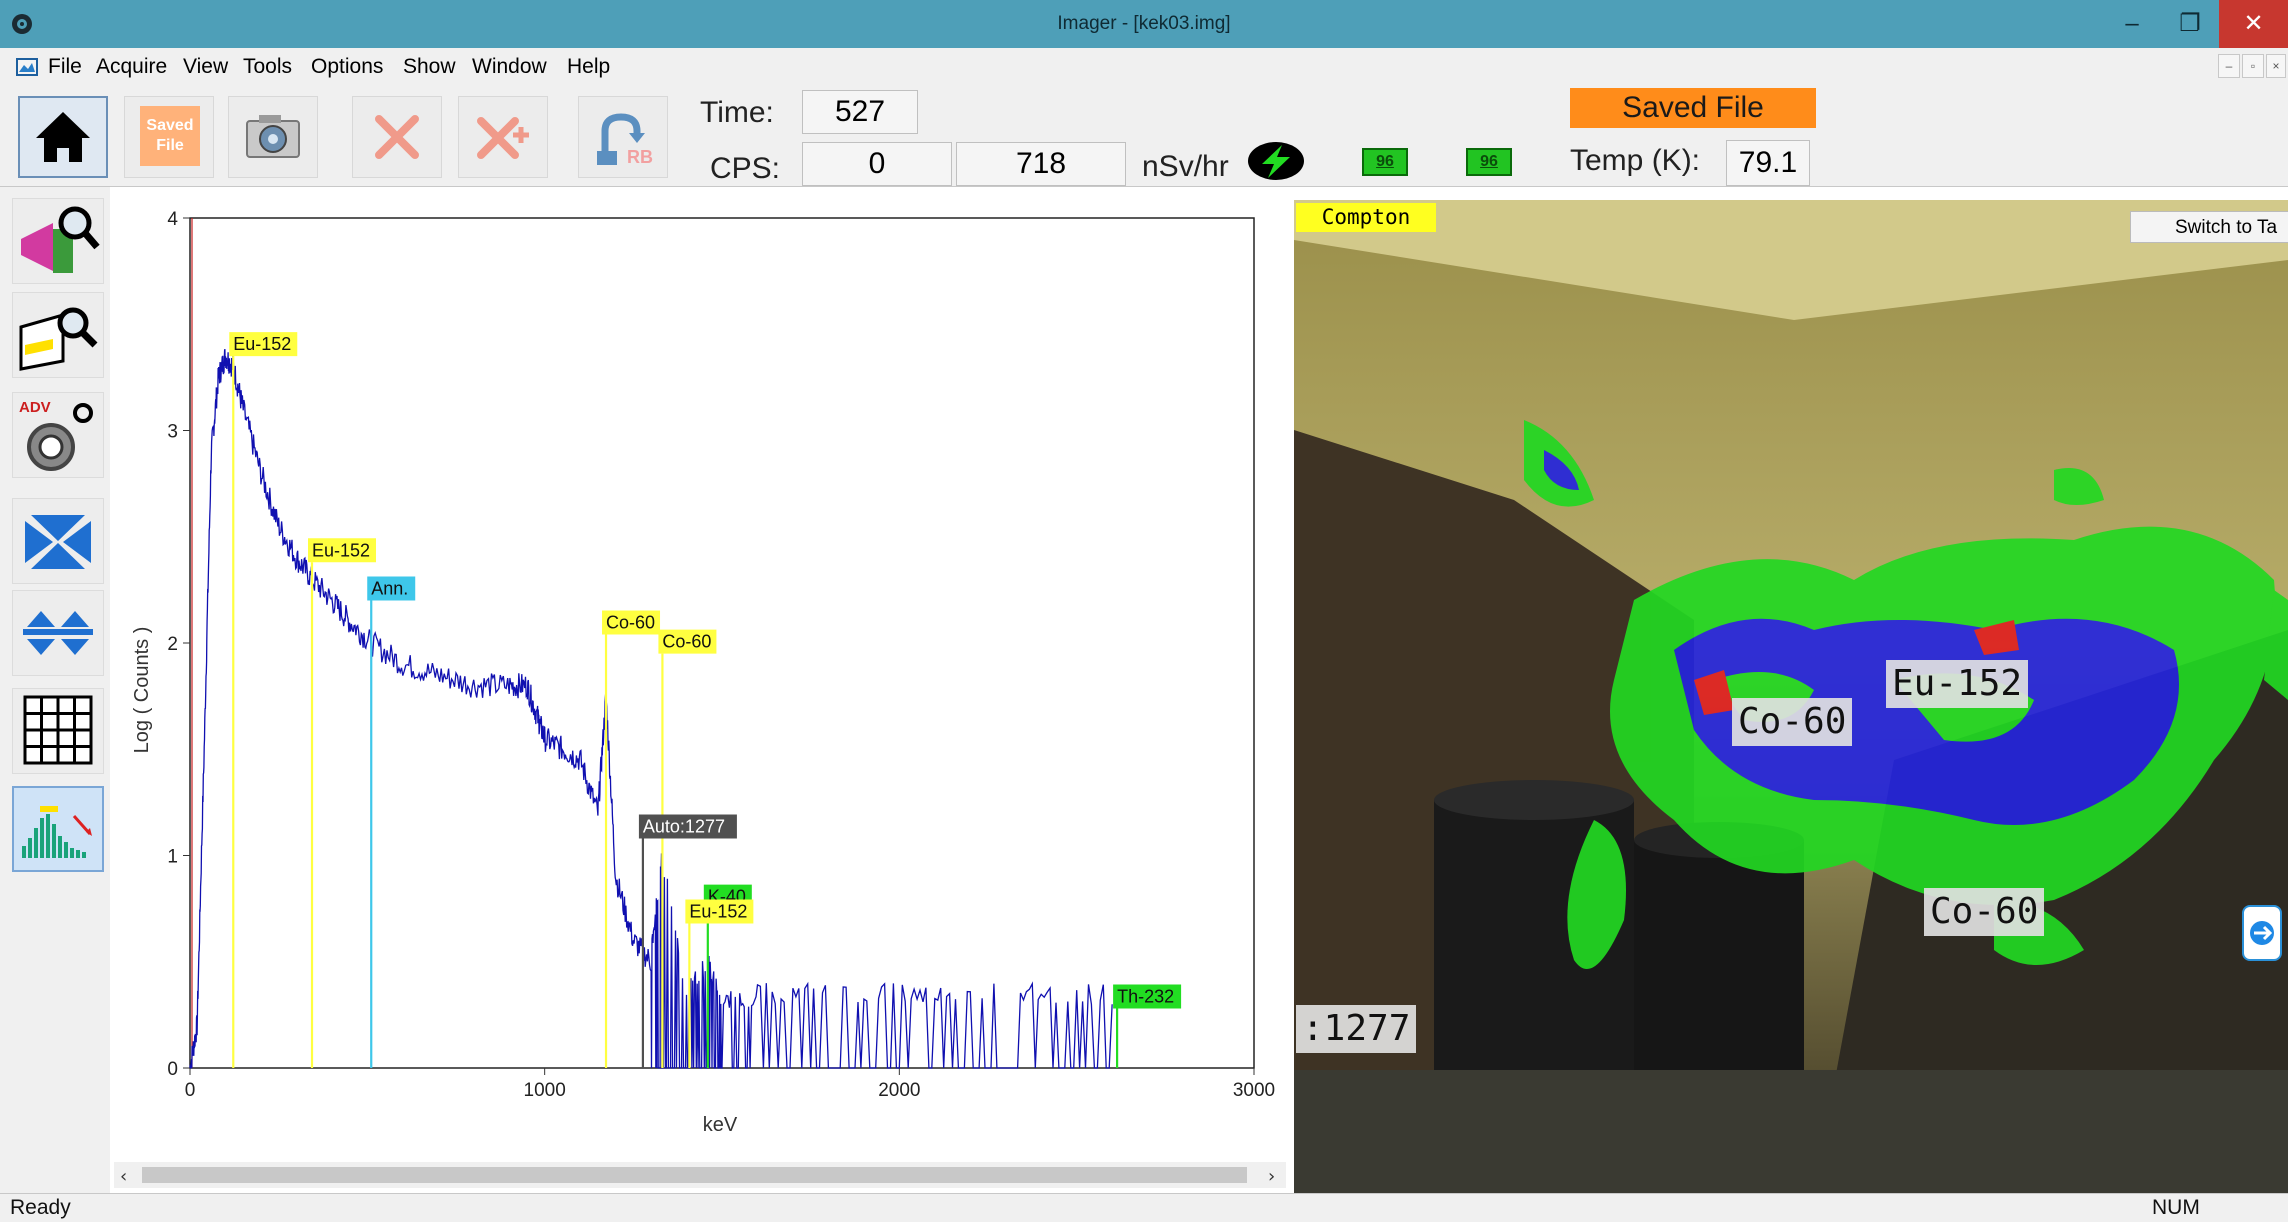 This screenshot has width=2288, height=1222. I want to click on home-icon, so click(63, 137).